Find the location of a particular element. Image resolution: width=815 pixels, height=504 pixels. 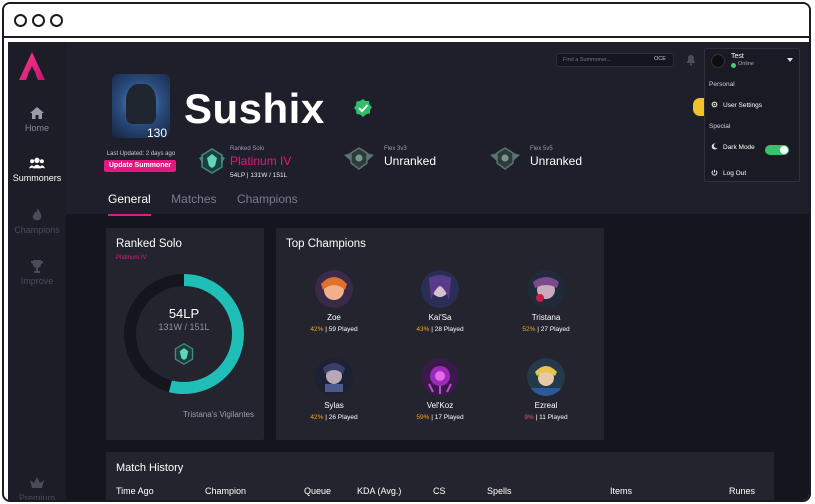

moon-icon is located at coordinates (714, 146).